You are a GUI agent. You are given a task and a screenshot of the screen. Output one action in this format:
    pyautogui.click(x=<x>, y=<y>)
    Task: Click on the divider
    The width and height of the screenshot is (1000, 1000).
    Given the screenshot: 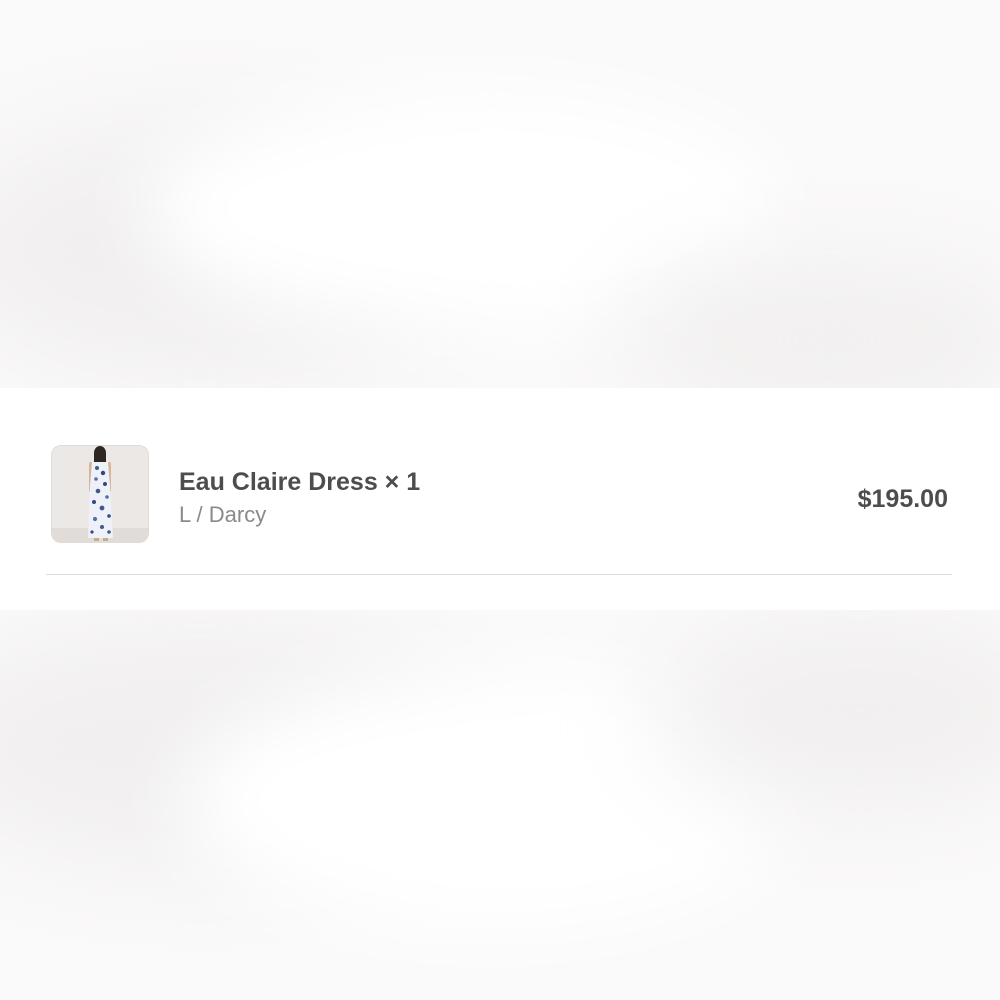 What is the action you would take?
    pyautogui.click(x=499, y=574)
    